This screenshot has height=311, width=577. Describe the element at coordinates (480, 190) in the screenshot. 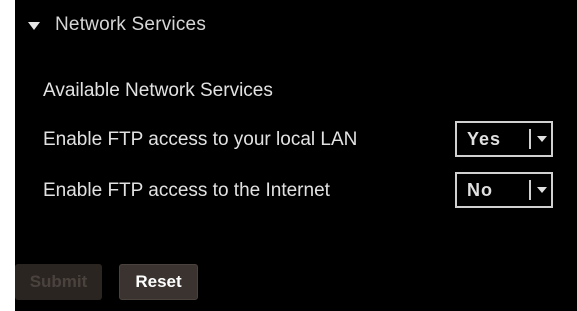

I see `ftp-internet-select-value: No` at that location.